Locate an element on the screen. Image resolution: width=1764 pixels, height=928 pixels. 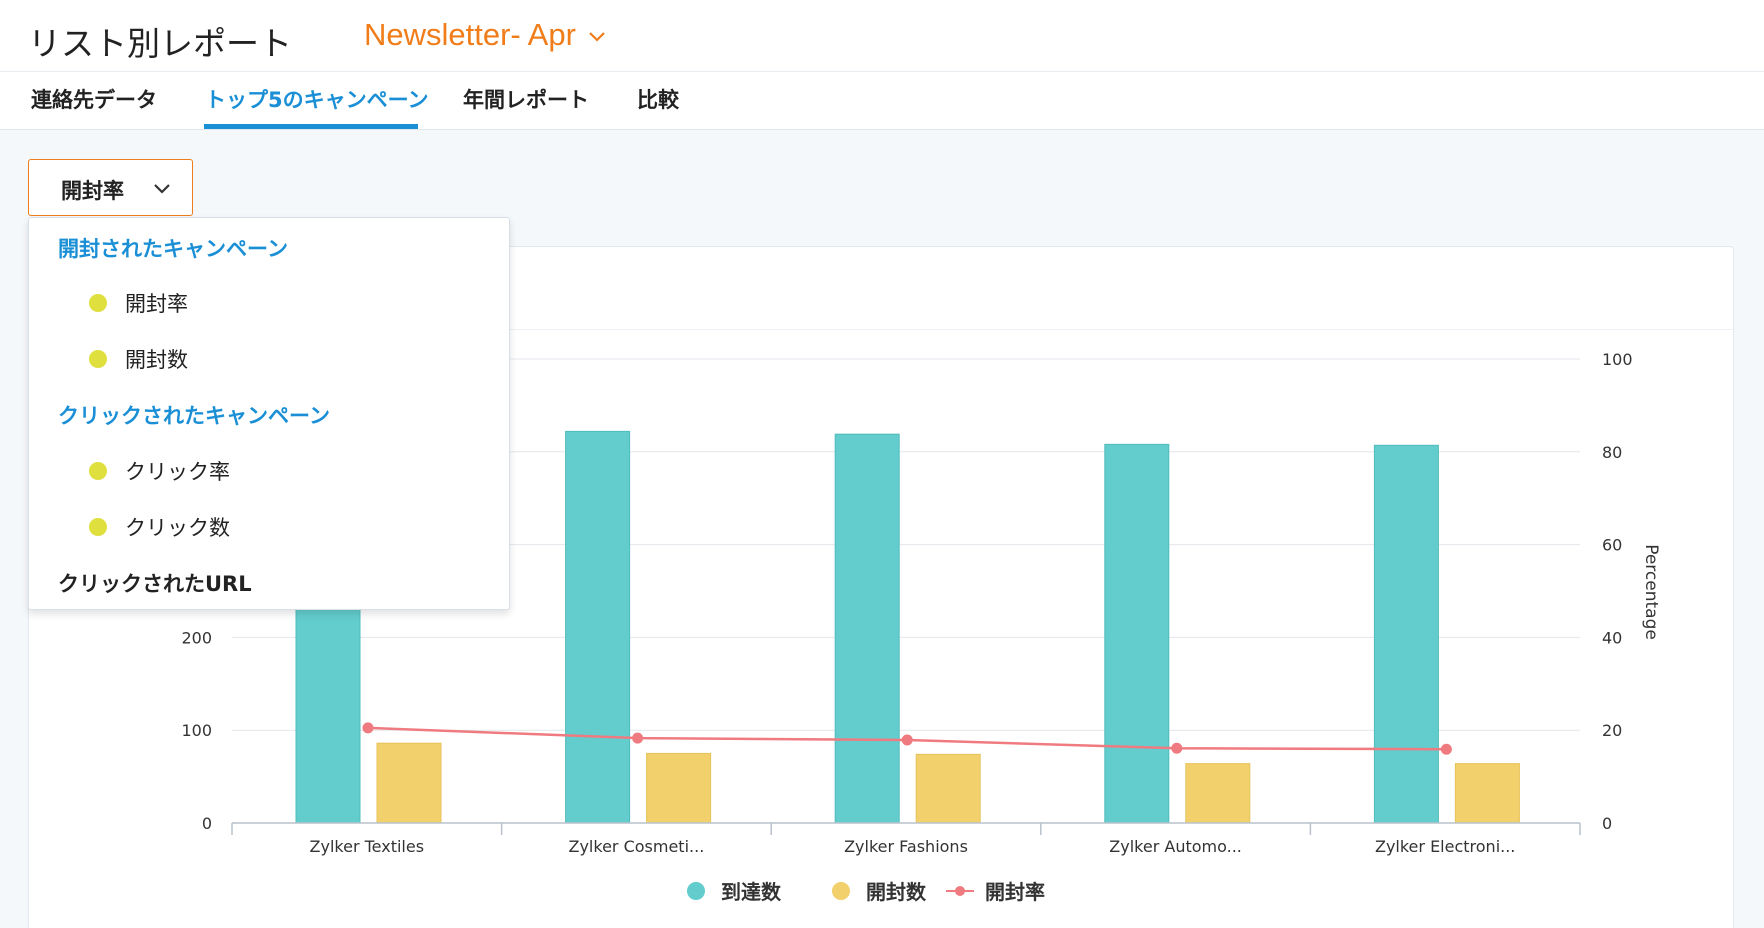
legend-label-opens: 開封数 is located at coordinates (896, 892).